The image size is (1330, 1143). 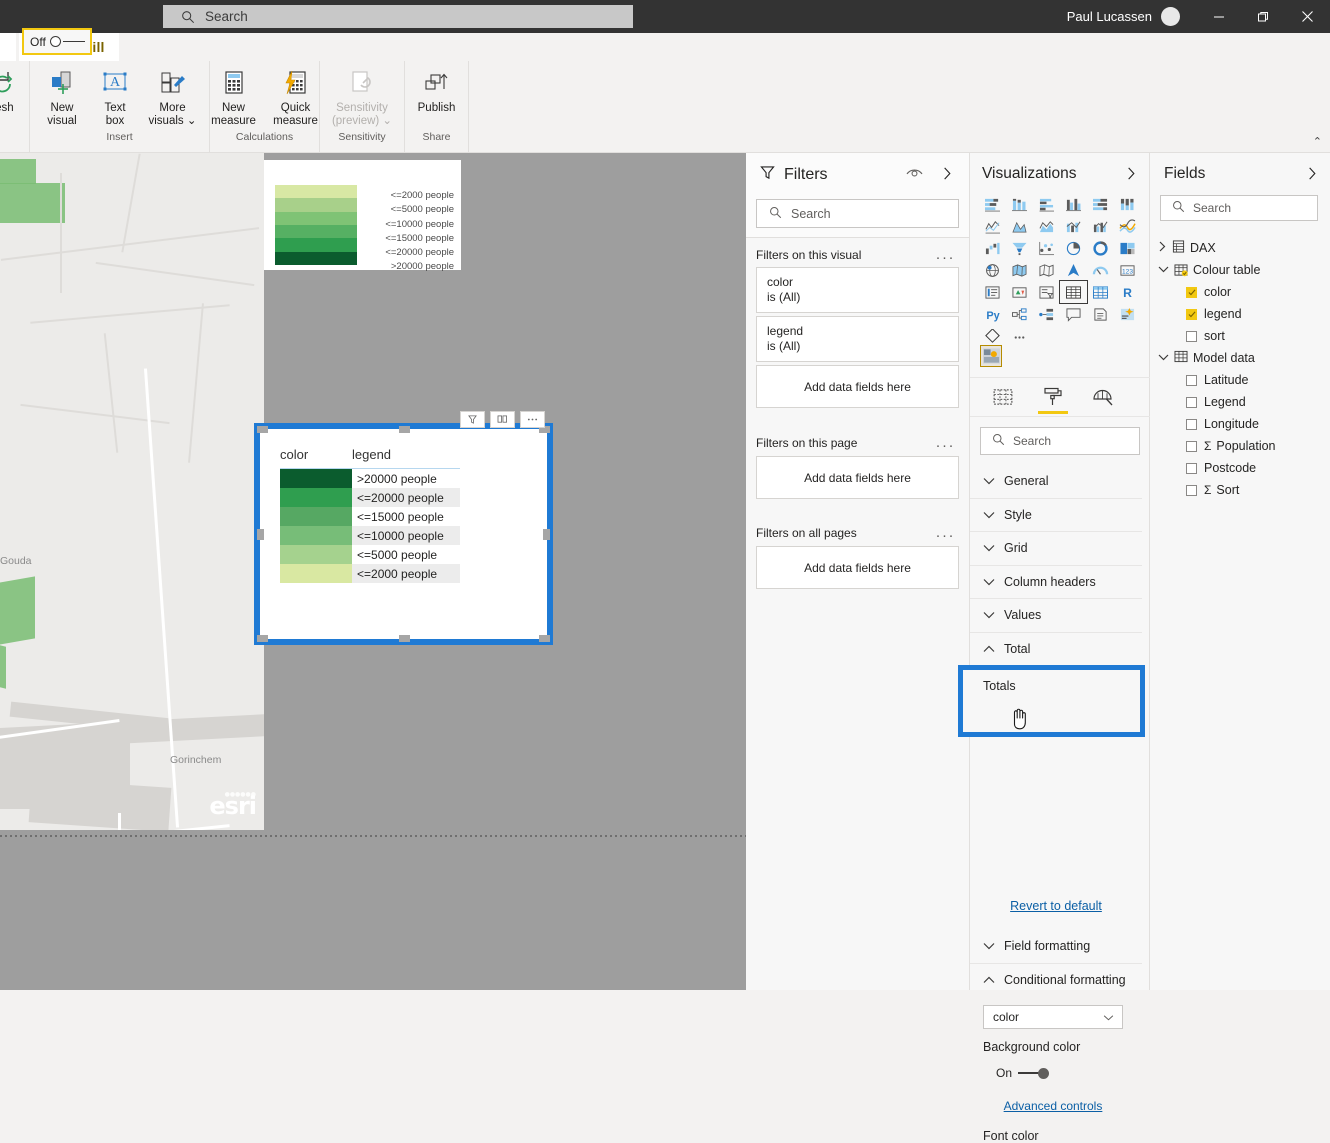 What do you see at coordinates (370, 573) in the screenshot?
I see `table-row: <=2000 people` at bounding box center [370, 573].